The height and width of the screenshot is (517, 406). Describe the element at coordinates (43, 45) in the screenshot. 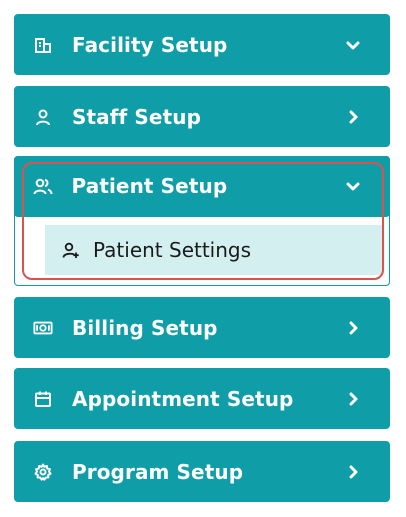

I see `building-icon` at that location.